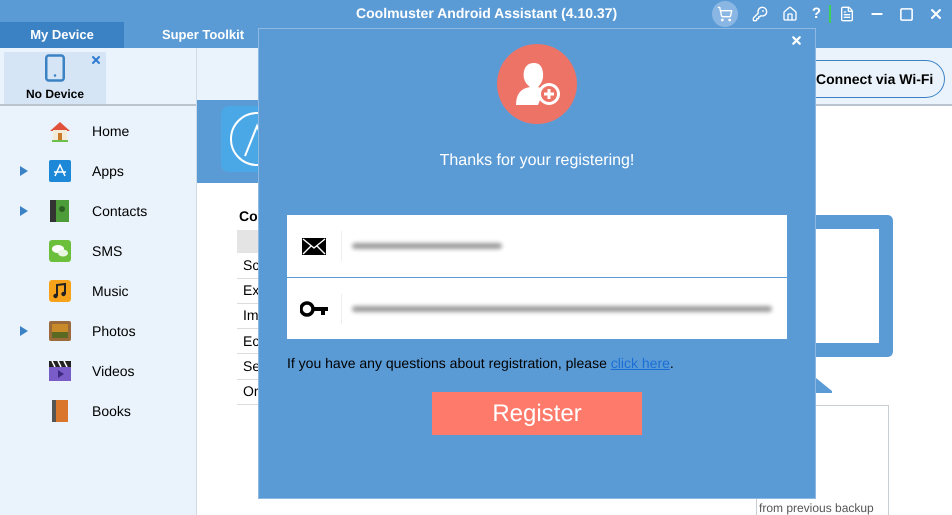 This screenshot has height=515, width=952. I want to click on sidebar-item: Home, so click(98, 131).